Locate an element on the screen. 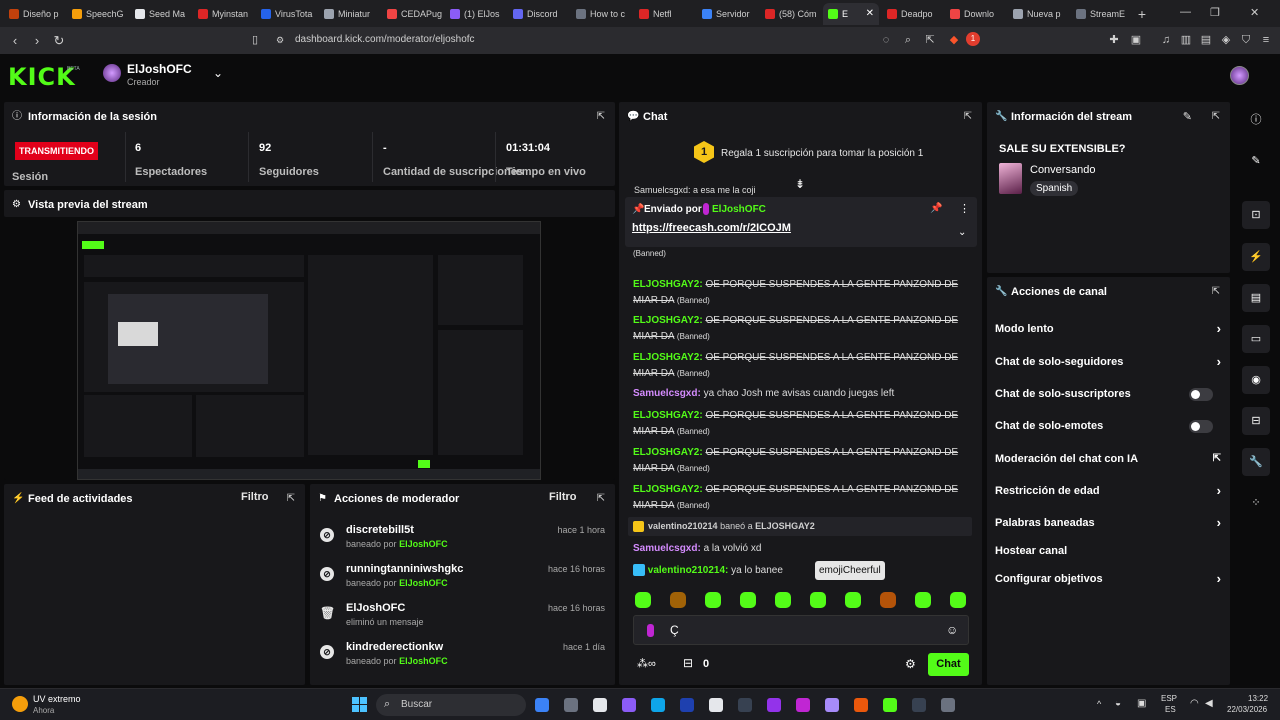  chat-message: (Banned) is located at coordinates (803, 258).